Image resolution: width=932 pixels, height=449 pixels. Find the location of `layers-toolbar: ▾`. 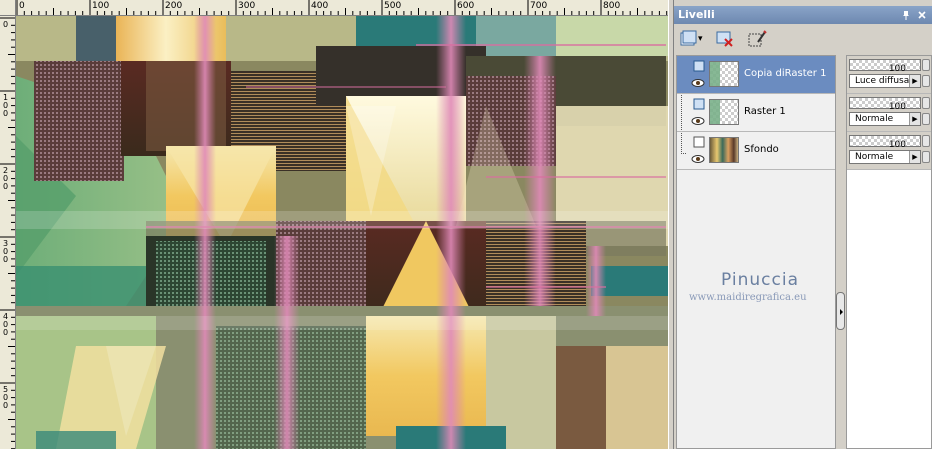

layers-toolbar: ▾ is located at coordinates (803, 39).